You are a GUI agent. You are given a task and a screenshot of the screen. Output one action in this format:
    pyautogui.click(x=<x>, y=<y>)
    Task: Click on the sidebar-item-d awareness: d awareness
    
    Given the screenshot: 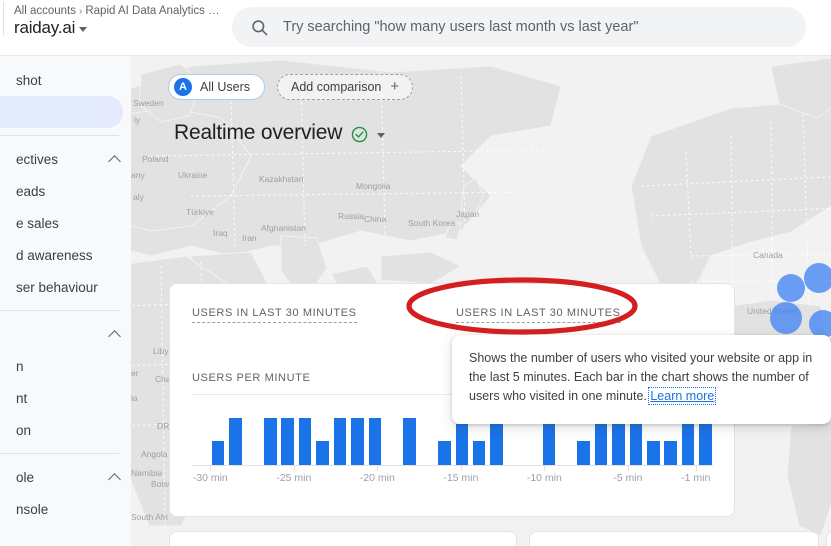 What is the action you would take?
    pyautogui.click(x=65, y=255)
    